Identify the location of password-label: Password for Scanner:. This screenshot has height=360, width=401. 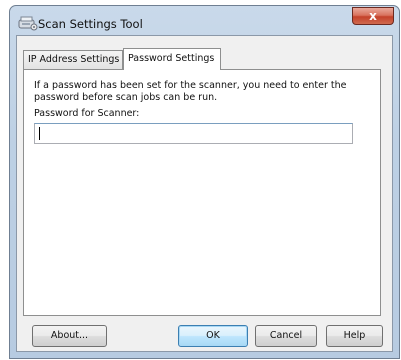
(87, 113).